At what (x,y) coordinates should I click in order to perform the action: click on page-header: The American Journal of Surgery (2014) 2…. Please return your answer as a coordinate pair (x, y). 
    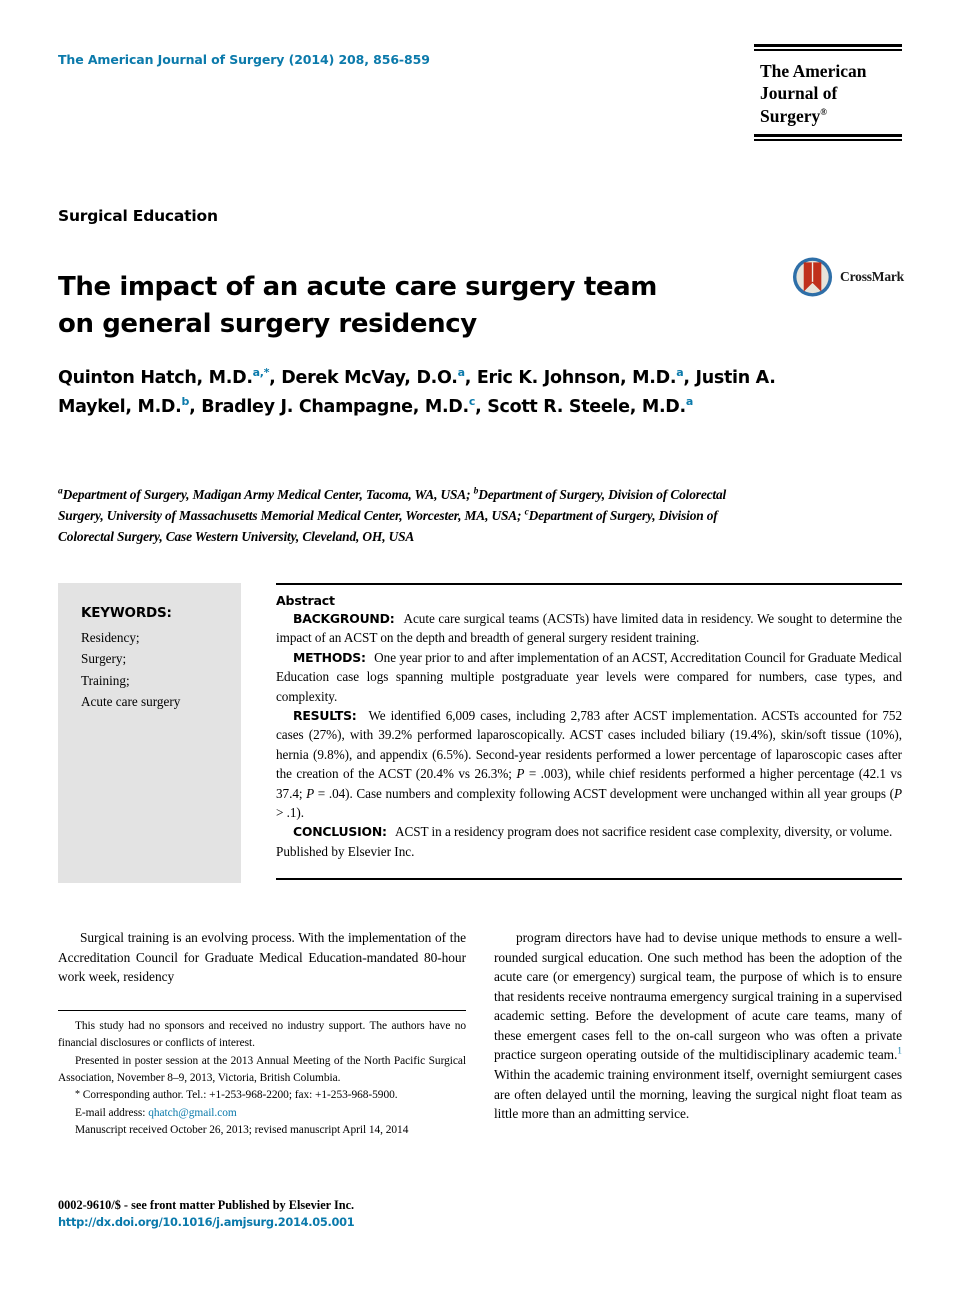
    Looking at the image, I should click on (480, 106).